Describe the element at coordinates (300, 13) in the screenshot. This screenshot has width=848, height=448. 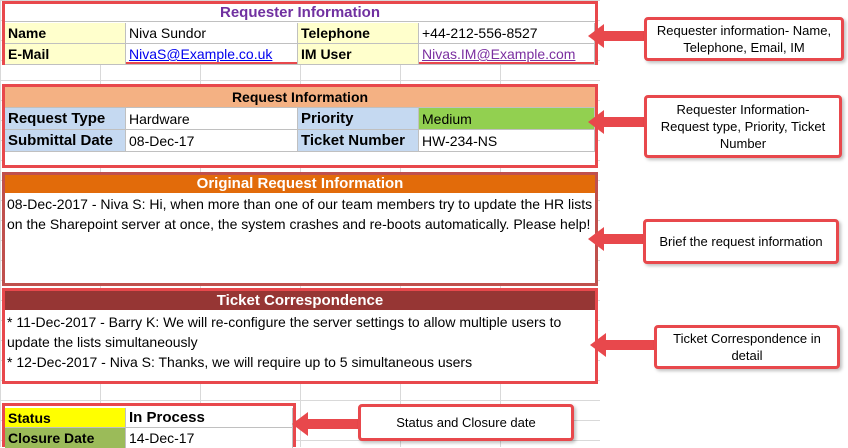
I see `requester-title: Requester Information` at that location.